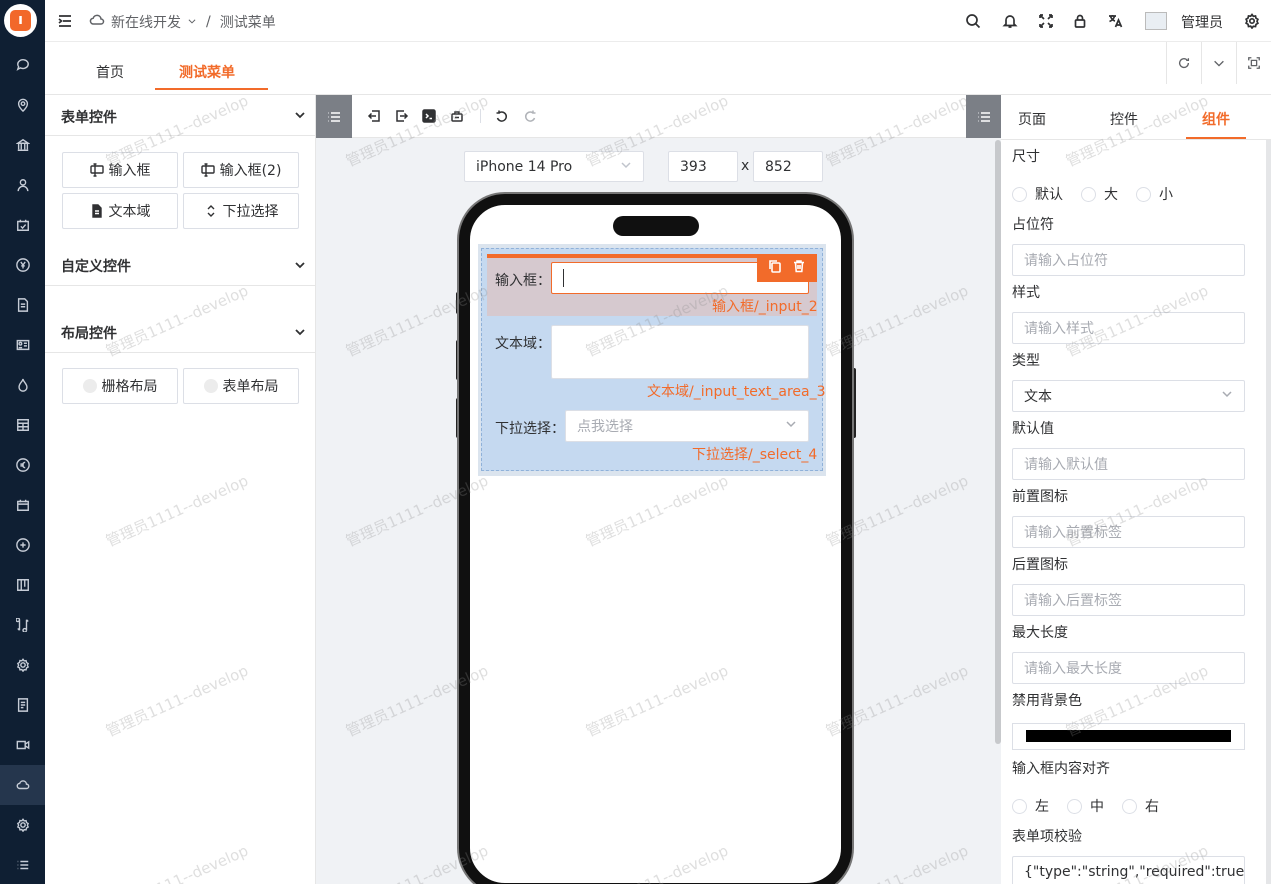  What do you see at coordinates (1268, 512) in the screenshot?
I see `panel-scrollbar` at bounding box center [1268, 512].